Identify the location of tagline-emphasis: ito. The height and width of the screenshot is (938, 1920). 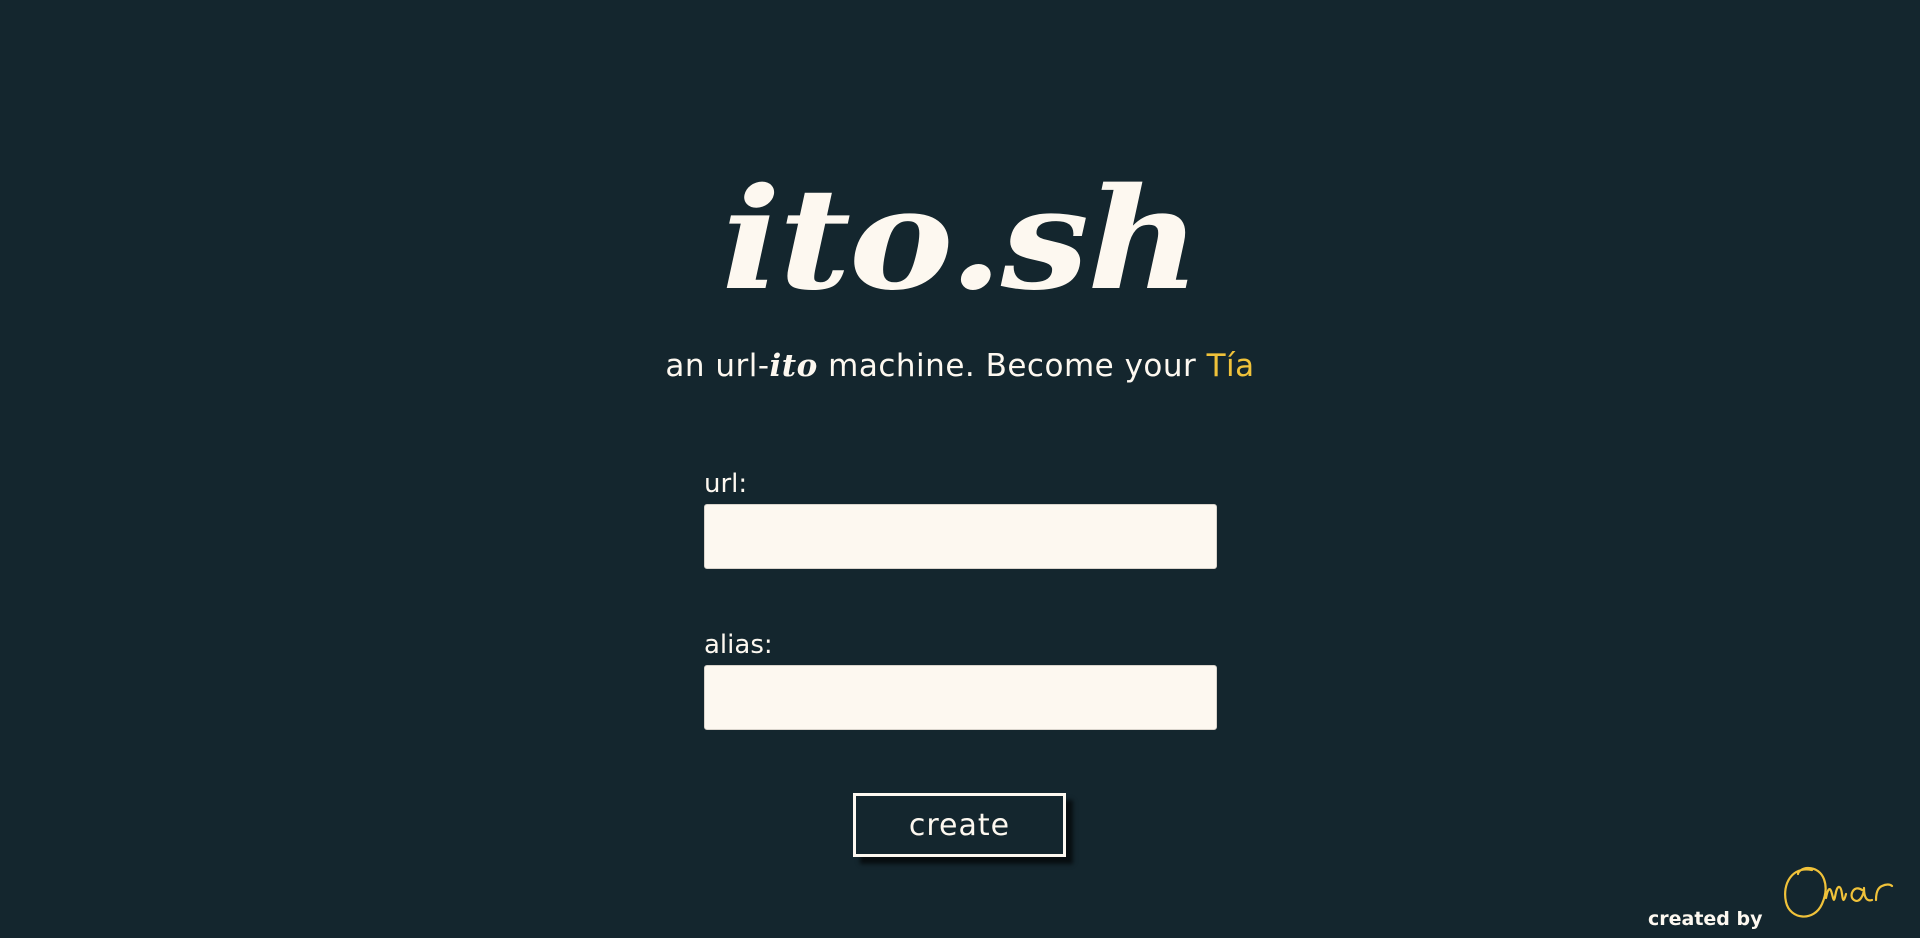
(793, 366).